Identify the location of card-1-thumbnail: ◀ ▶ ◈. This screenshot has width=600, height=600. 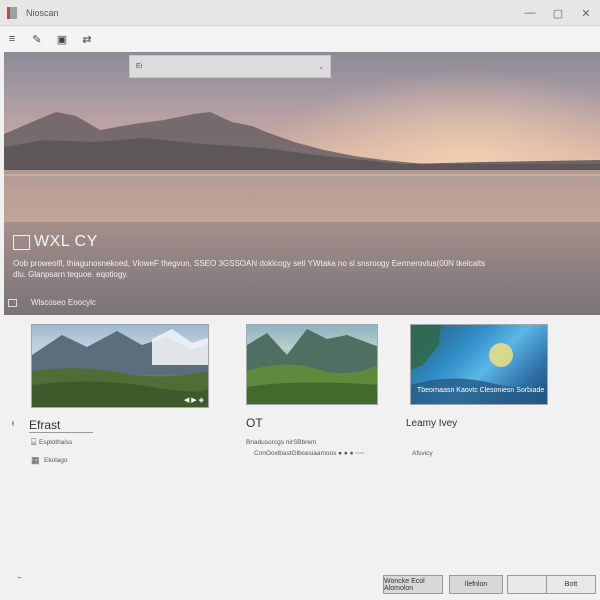
(120, 366).